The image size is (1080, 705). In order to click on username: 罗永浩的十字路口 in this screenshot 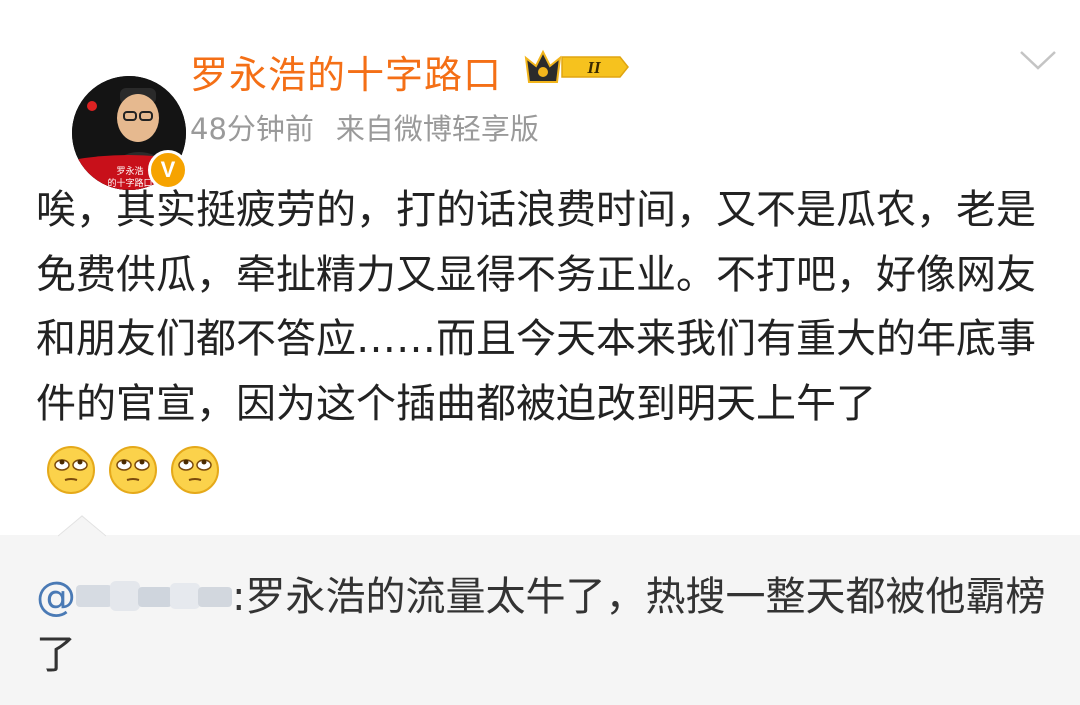, I will do `click(346, 71)`.